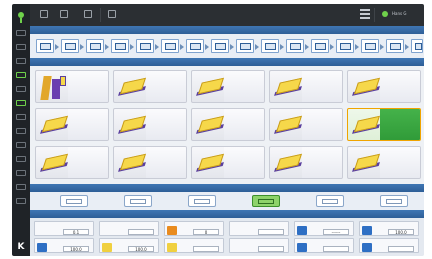 Image resolution: width=432 pixels, height=259 pixels. What do you see at coordinates (64, 15) in the screenshot?
I see `folder-button` at bounding box center [64, 15].